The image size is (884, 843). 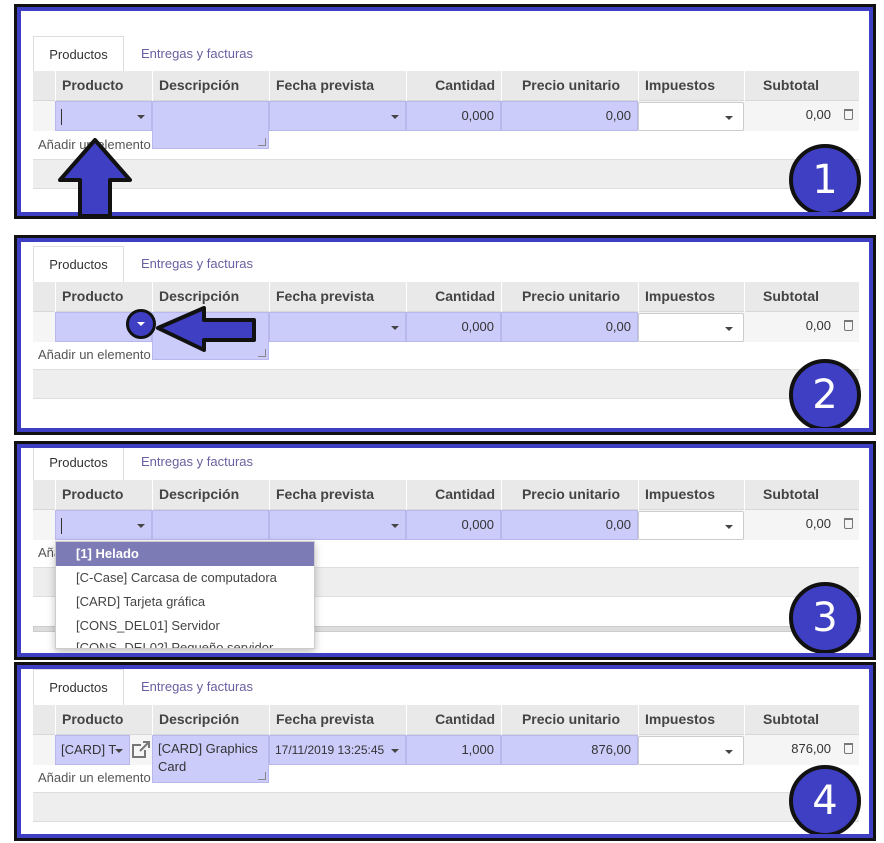 What do you see at coordinates (206, 329) in the screenshot?
I see `arrow-left-icon` at bounding box center [206, 329].